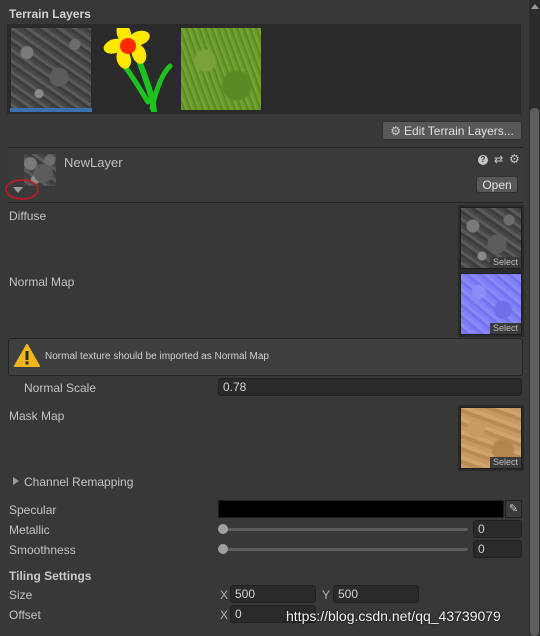  I want to click on watermark-text: https://blog.csdn.net/qq_43739079, so click(393, 616).